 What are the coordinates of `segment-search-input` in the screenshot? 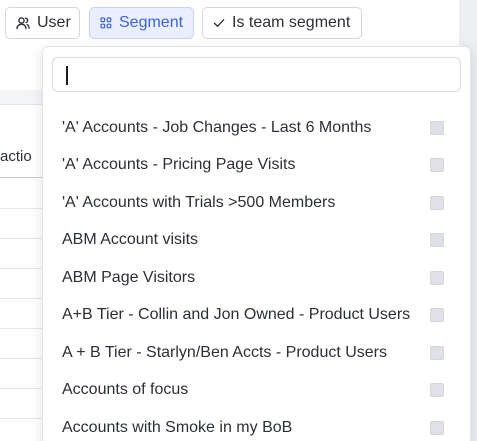 It's located at (256, 74).